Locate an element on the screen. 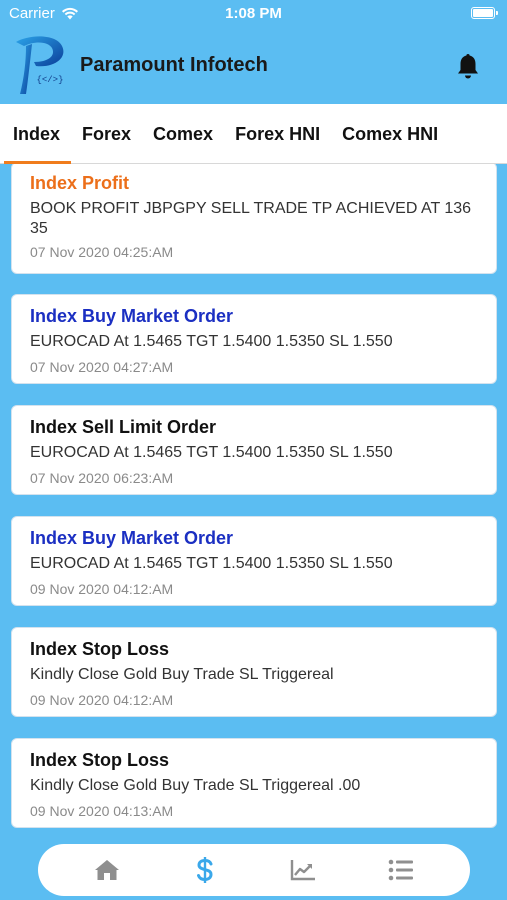  home-icon is located at coordinates (107, 870).